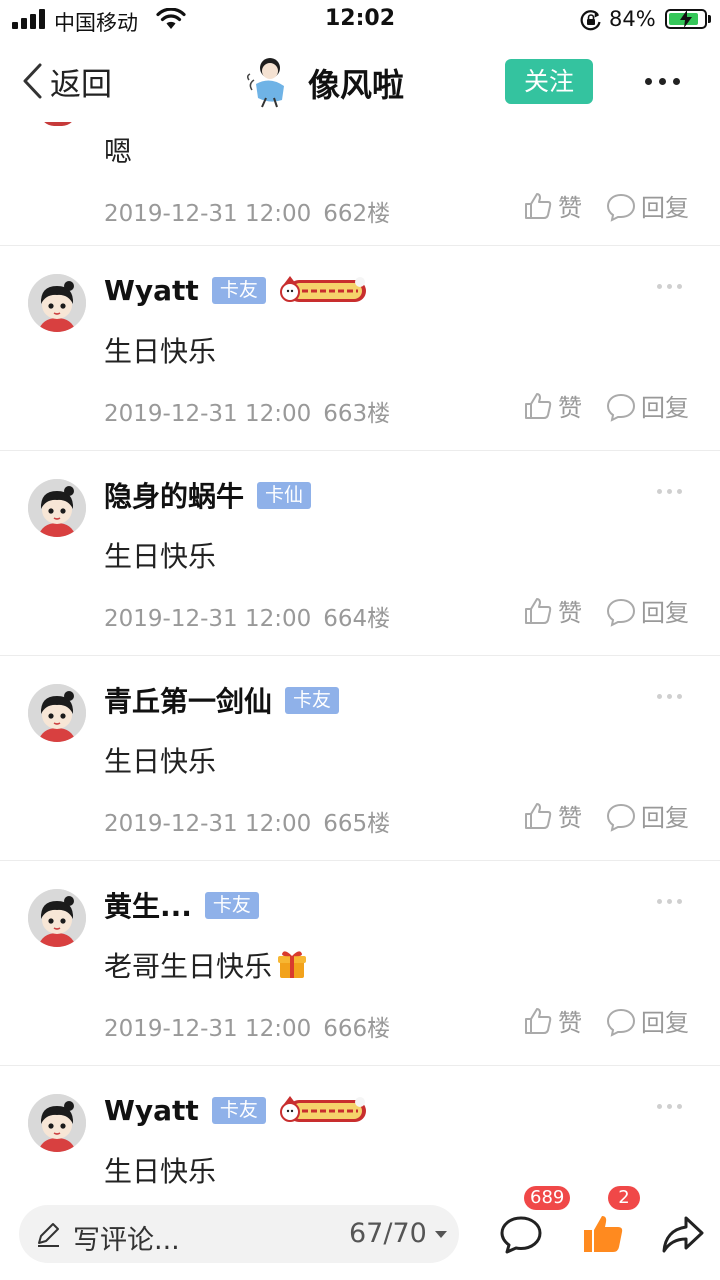  I want to click on floor-number: 664楼, so click(357, 619).